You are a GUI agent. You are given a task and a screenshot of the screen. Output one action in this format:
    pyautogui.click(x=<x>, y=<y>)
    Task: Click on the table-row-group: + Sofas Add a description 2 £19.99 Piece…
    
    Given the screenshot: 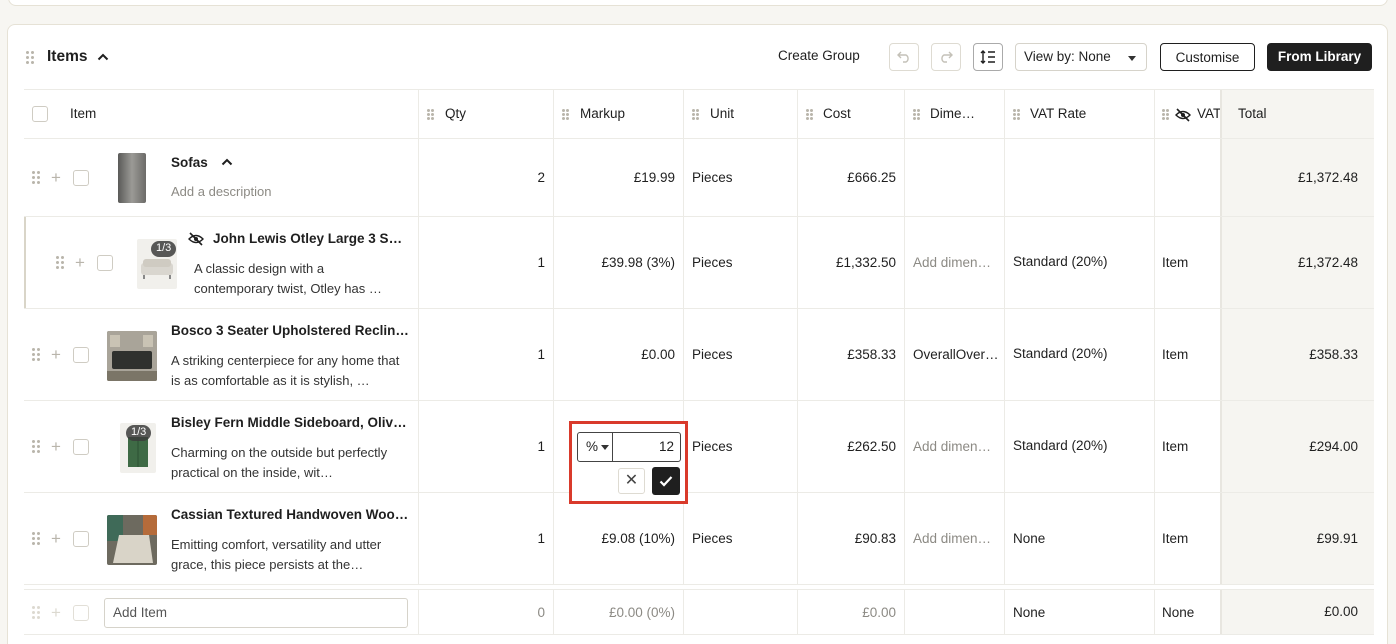 What is the action you would take?
    pyautogui.click(x=699, y=178)
    